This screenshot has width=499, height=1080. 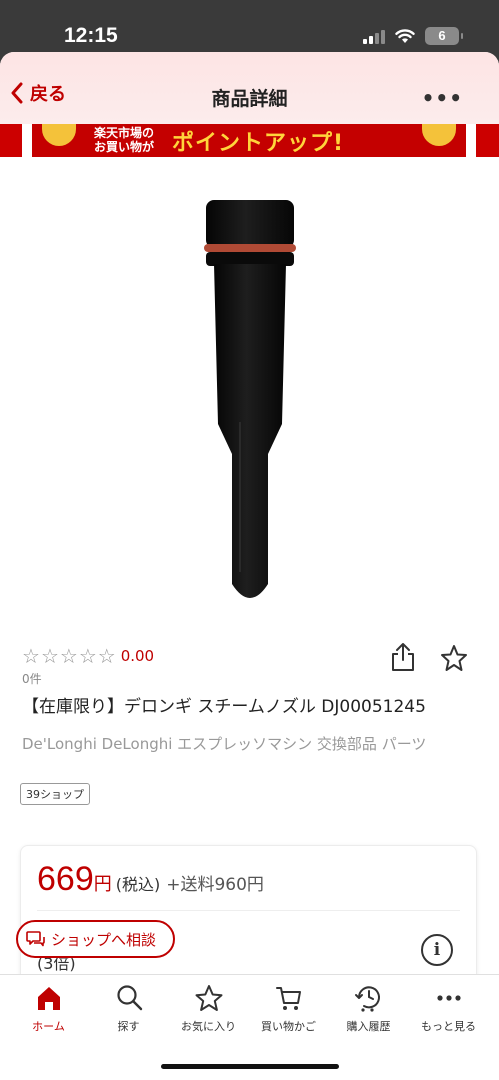 I want to click on tab-favorites: お気に入り, so click(x=208, y=1008).